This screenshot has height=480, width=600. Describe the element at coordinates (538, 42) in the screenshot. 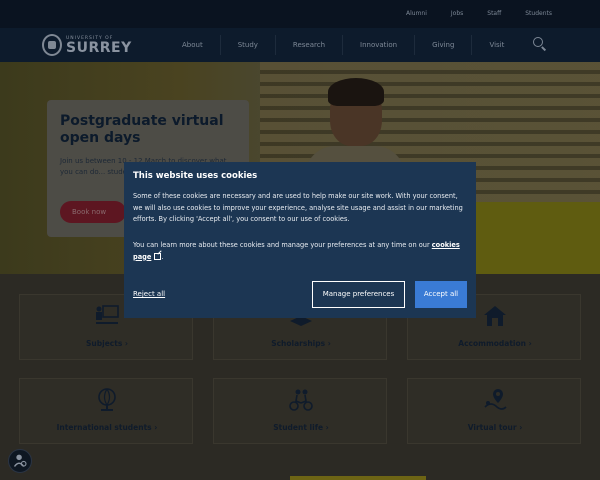

I see `search-icon` at that location.